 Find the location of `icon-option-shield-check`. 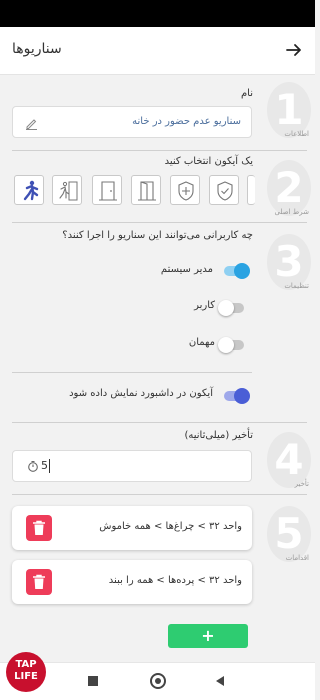

icon-option-shield-check is located at coordinates (224, 190).